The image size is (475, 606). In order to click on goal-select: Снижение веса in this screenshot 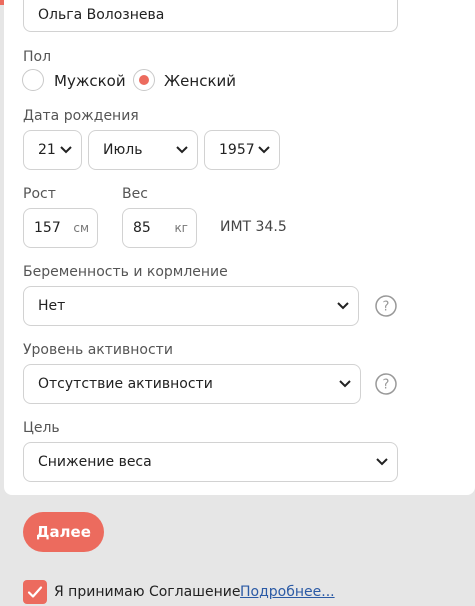, I will do `click(210, 462)`.